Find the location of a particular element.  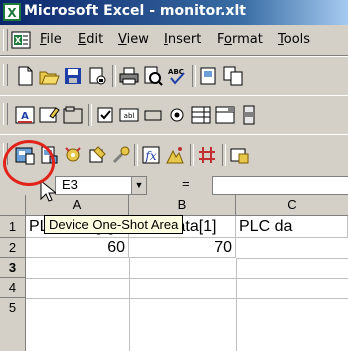

row-header-5: 5 is located at coordinates (13, 324).